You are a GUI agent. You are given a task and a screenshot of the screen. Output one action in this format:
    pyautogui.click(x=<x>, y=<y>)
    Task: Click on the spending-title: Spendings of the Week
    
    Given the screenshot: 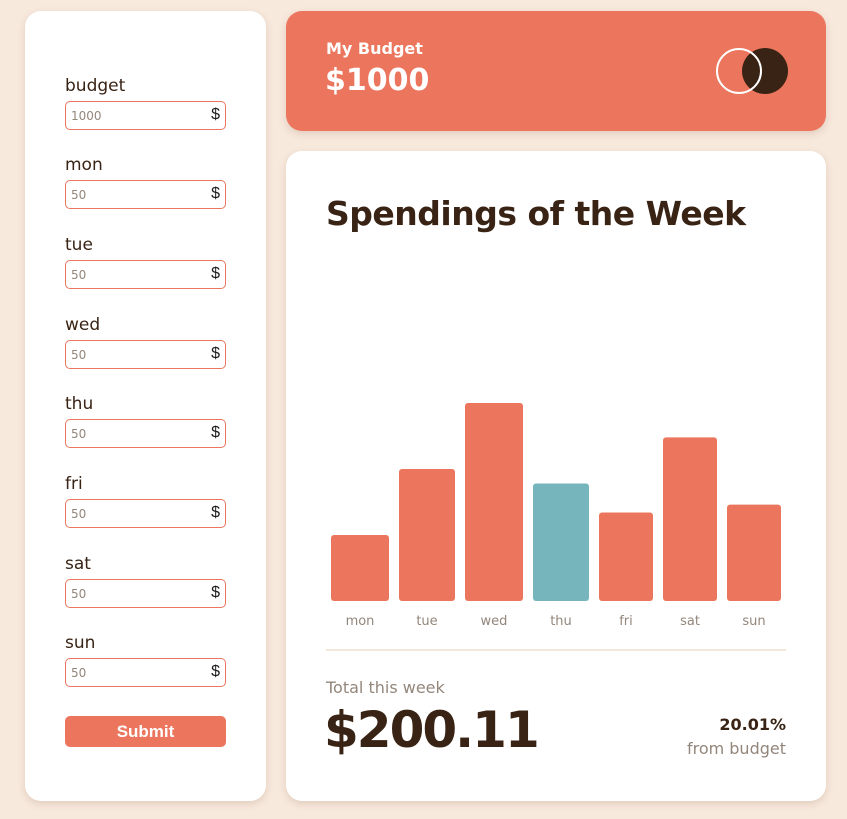 What is the action you would take?
    pyautogui.click(x=536, y=213)
    